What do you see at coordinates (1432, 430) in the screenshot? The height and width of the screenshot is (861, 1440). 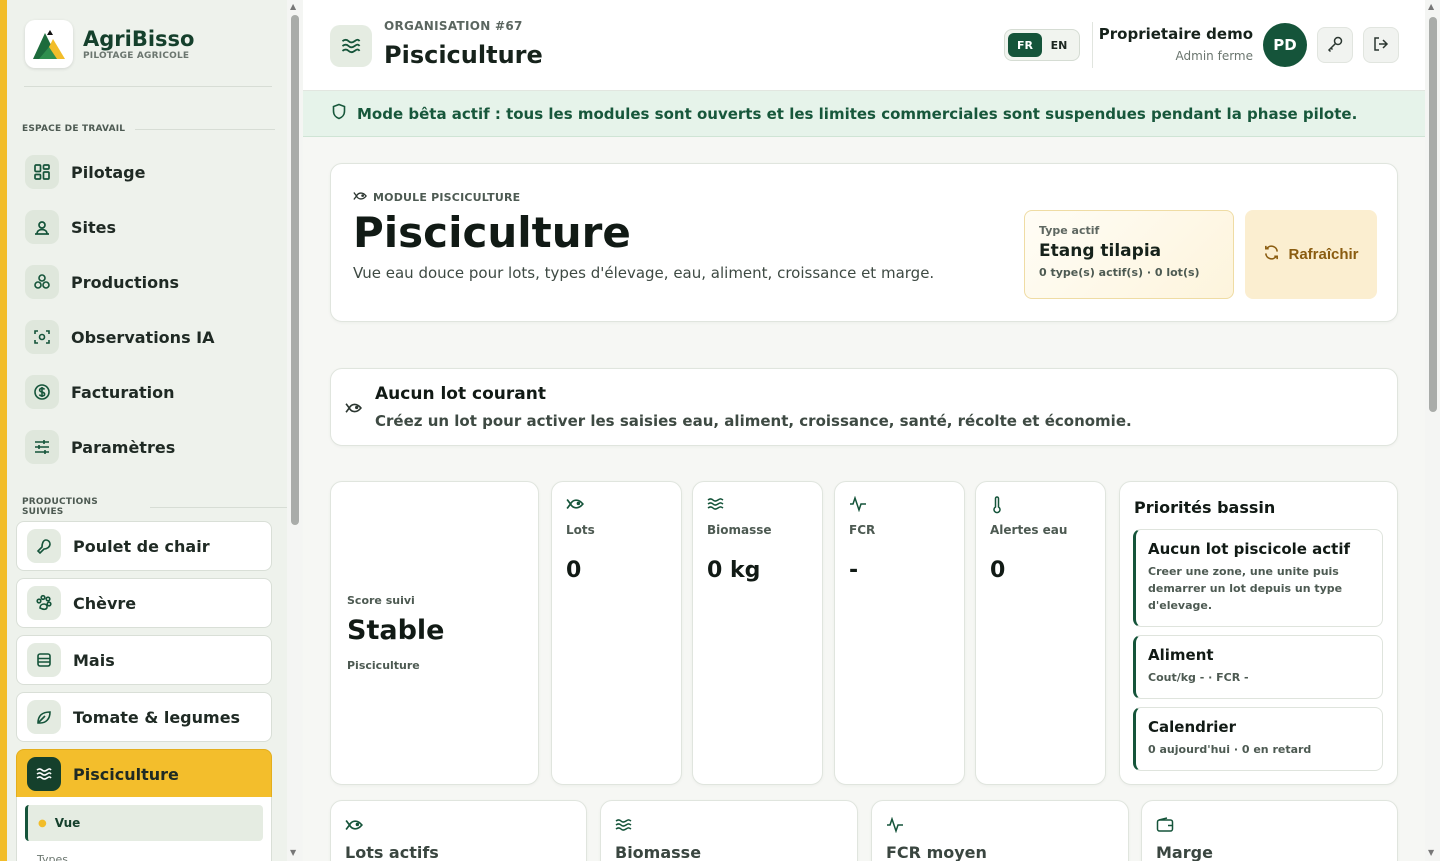 I see `page-scrollbar: ▲ ▼` at bounding box center [1432, 430].